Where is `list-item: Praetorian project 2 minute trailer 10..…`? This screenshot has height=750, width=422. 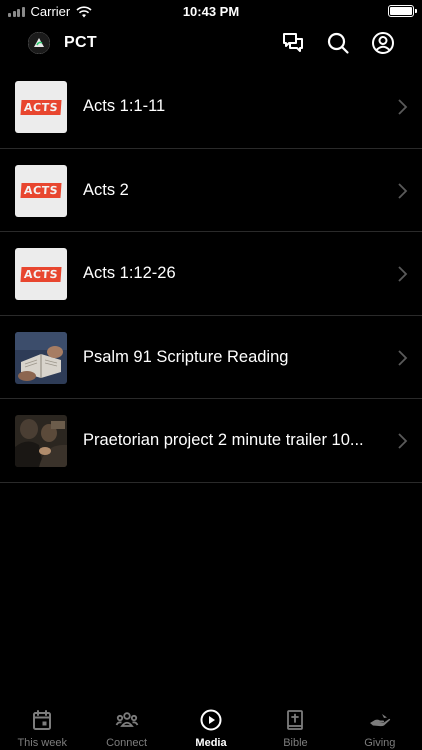
list-item: Praetorian project 2 minute trailer 10..… is located at coordinates (211, 441).